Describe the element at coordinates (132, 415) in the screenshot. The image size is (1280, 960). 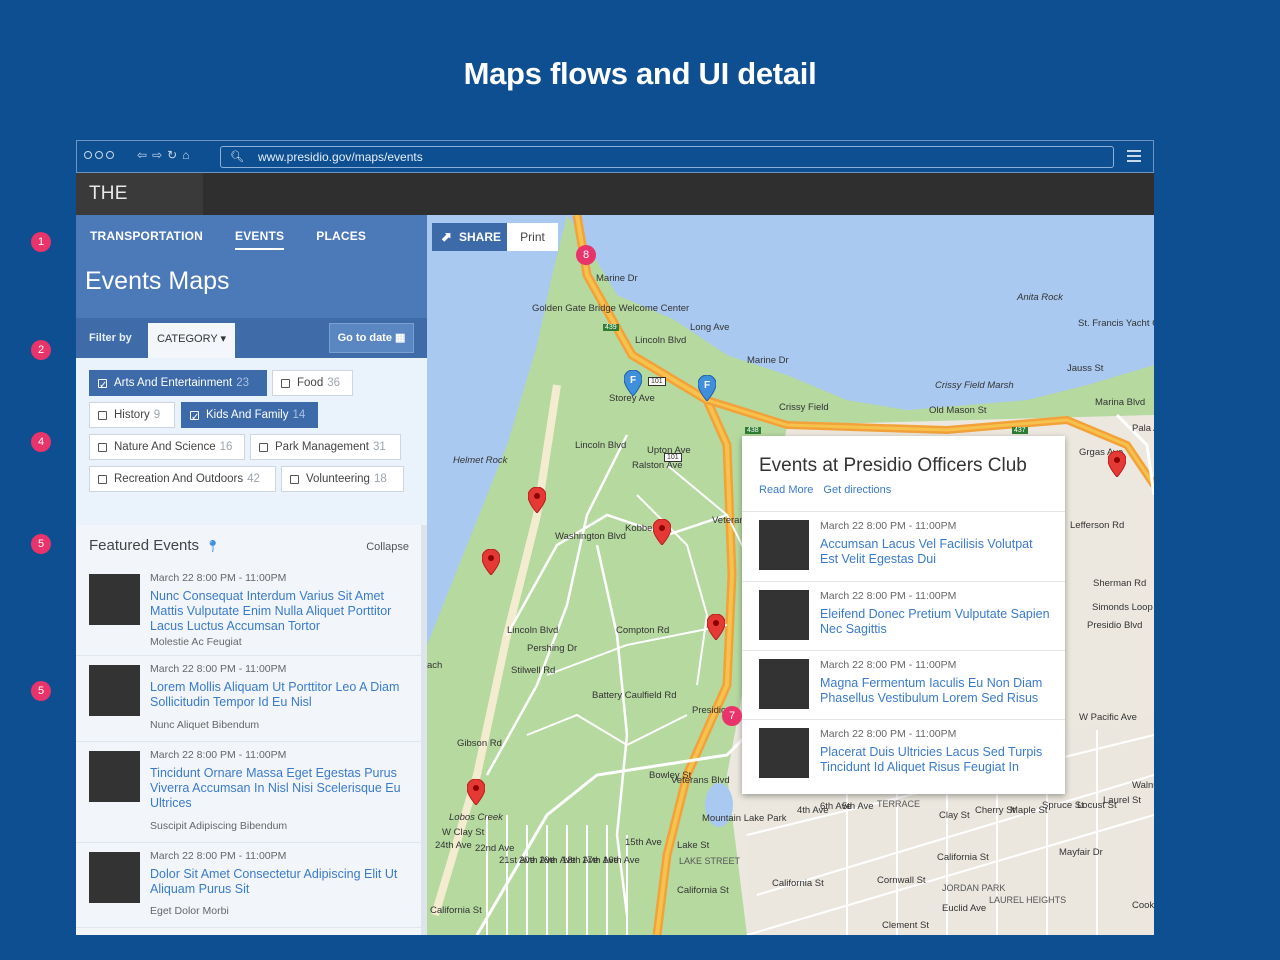
I see `category-chip: History 9` at that location.